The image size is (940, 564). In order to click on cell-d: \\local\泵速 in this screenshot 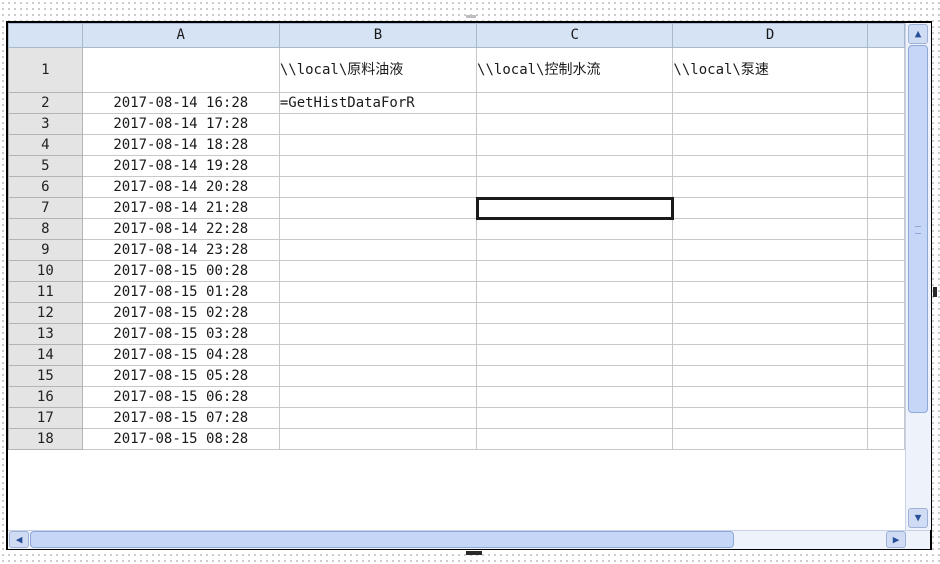, I will do `click(770, 70)`.